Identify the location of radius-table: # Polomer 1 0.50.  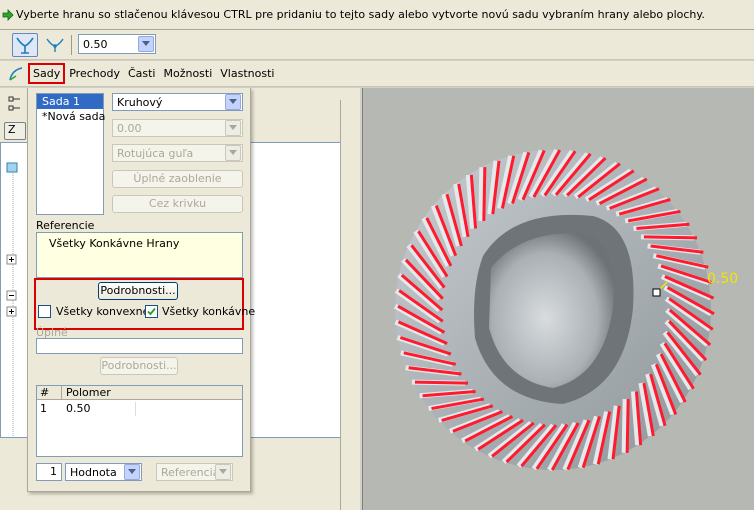
(139, 421).